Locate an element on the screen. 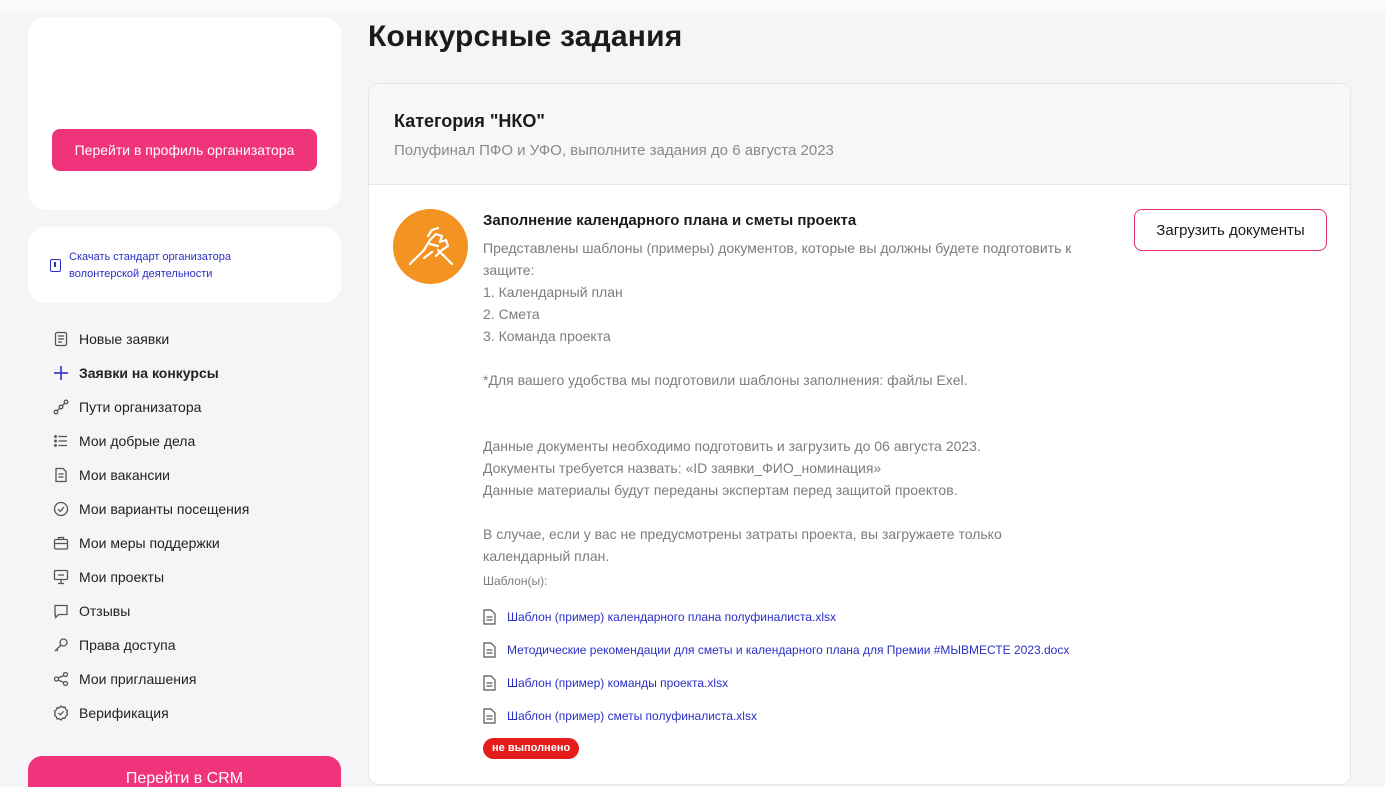  crm-button: Перейти в CRM is located at coordinates (184, 771).